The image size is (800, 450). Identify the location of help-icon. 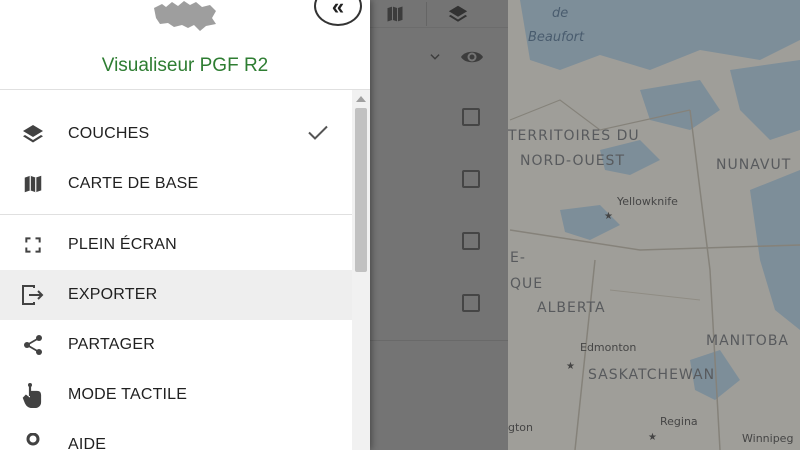
(33, 441).